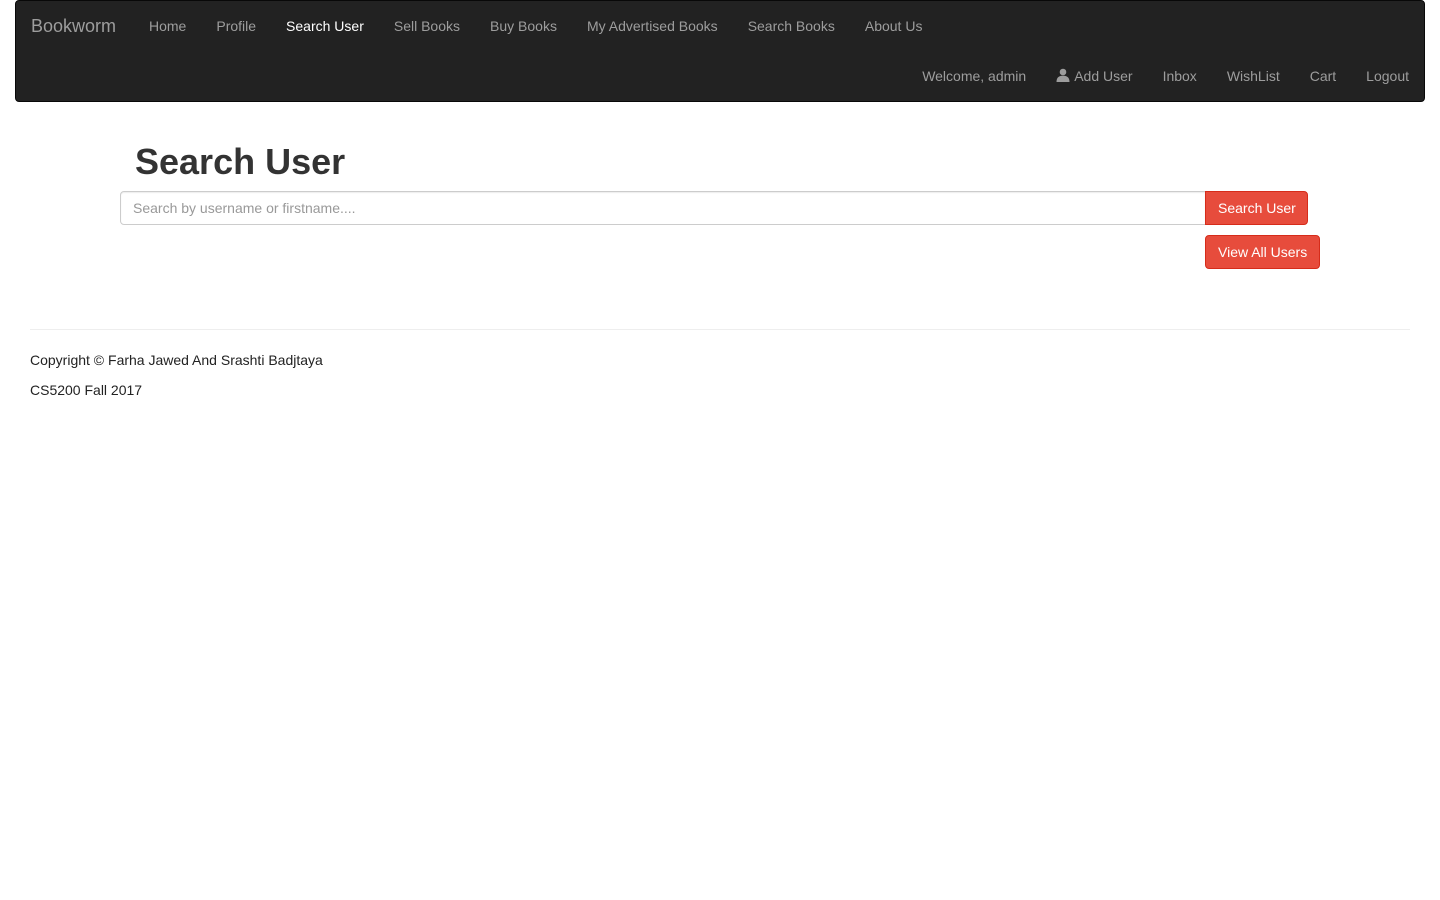 This screenshot has width=1440, height=900. I want to click on welcome-text: Welcome, admin, so click(974, 76).